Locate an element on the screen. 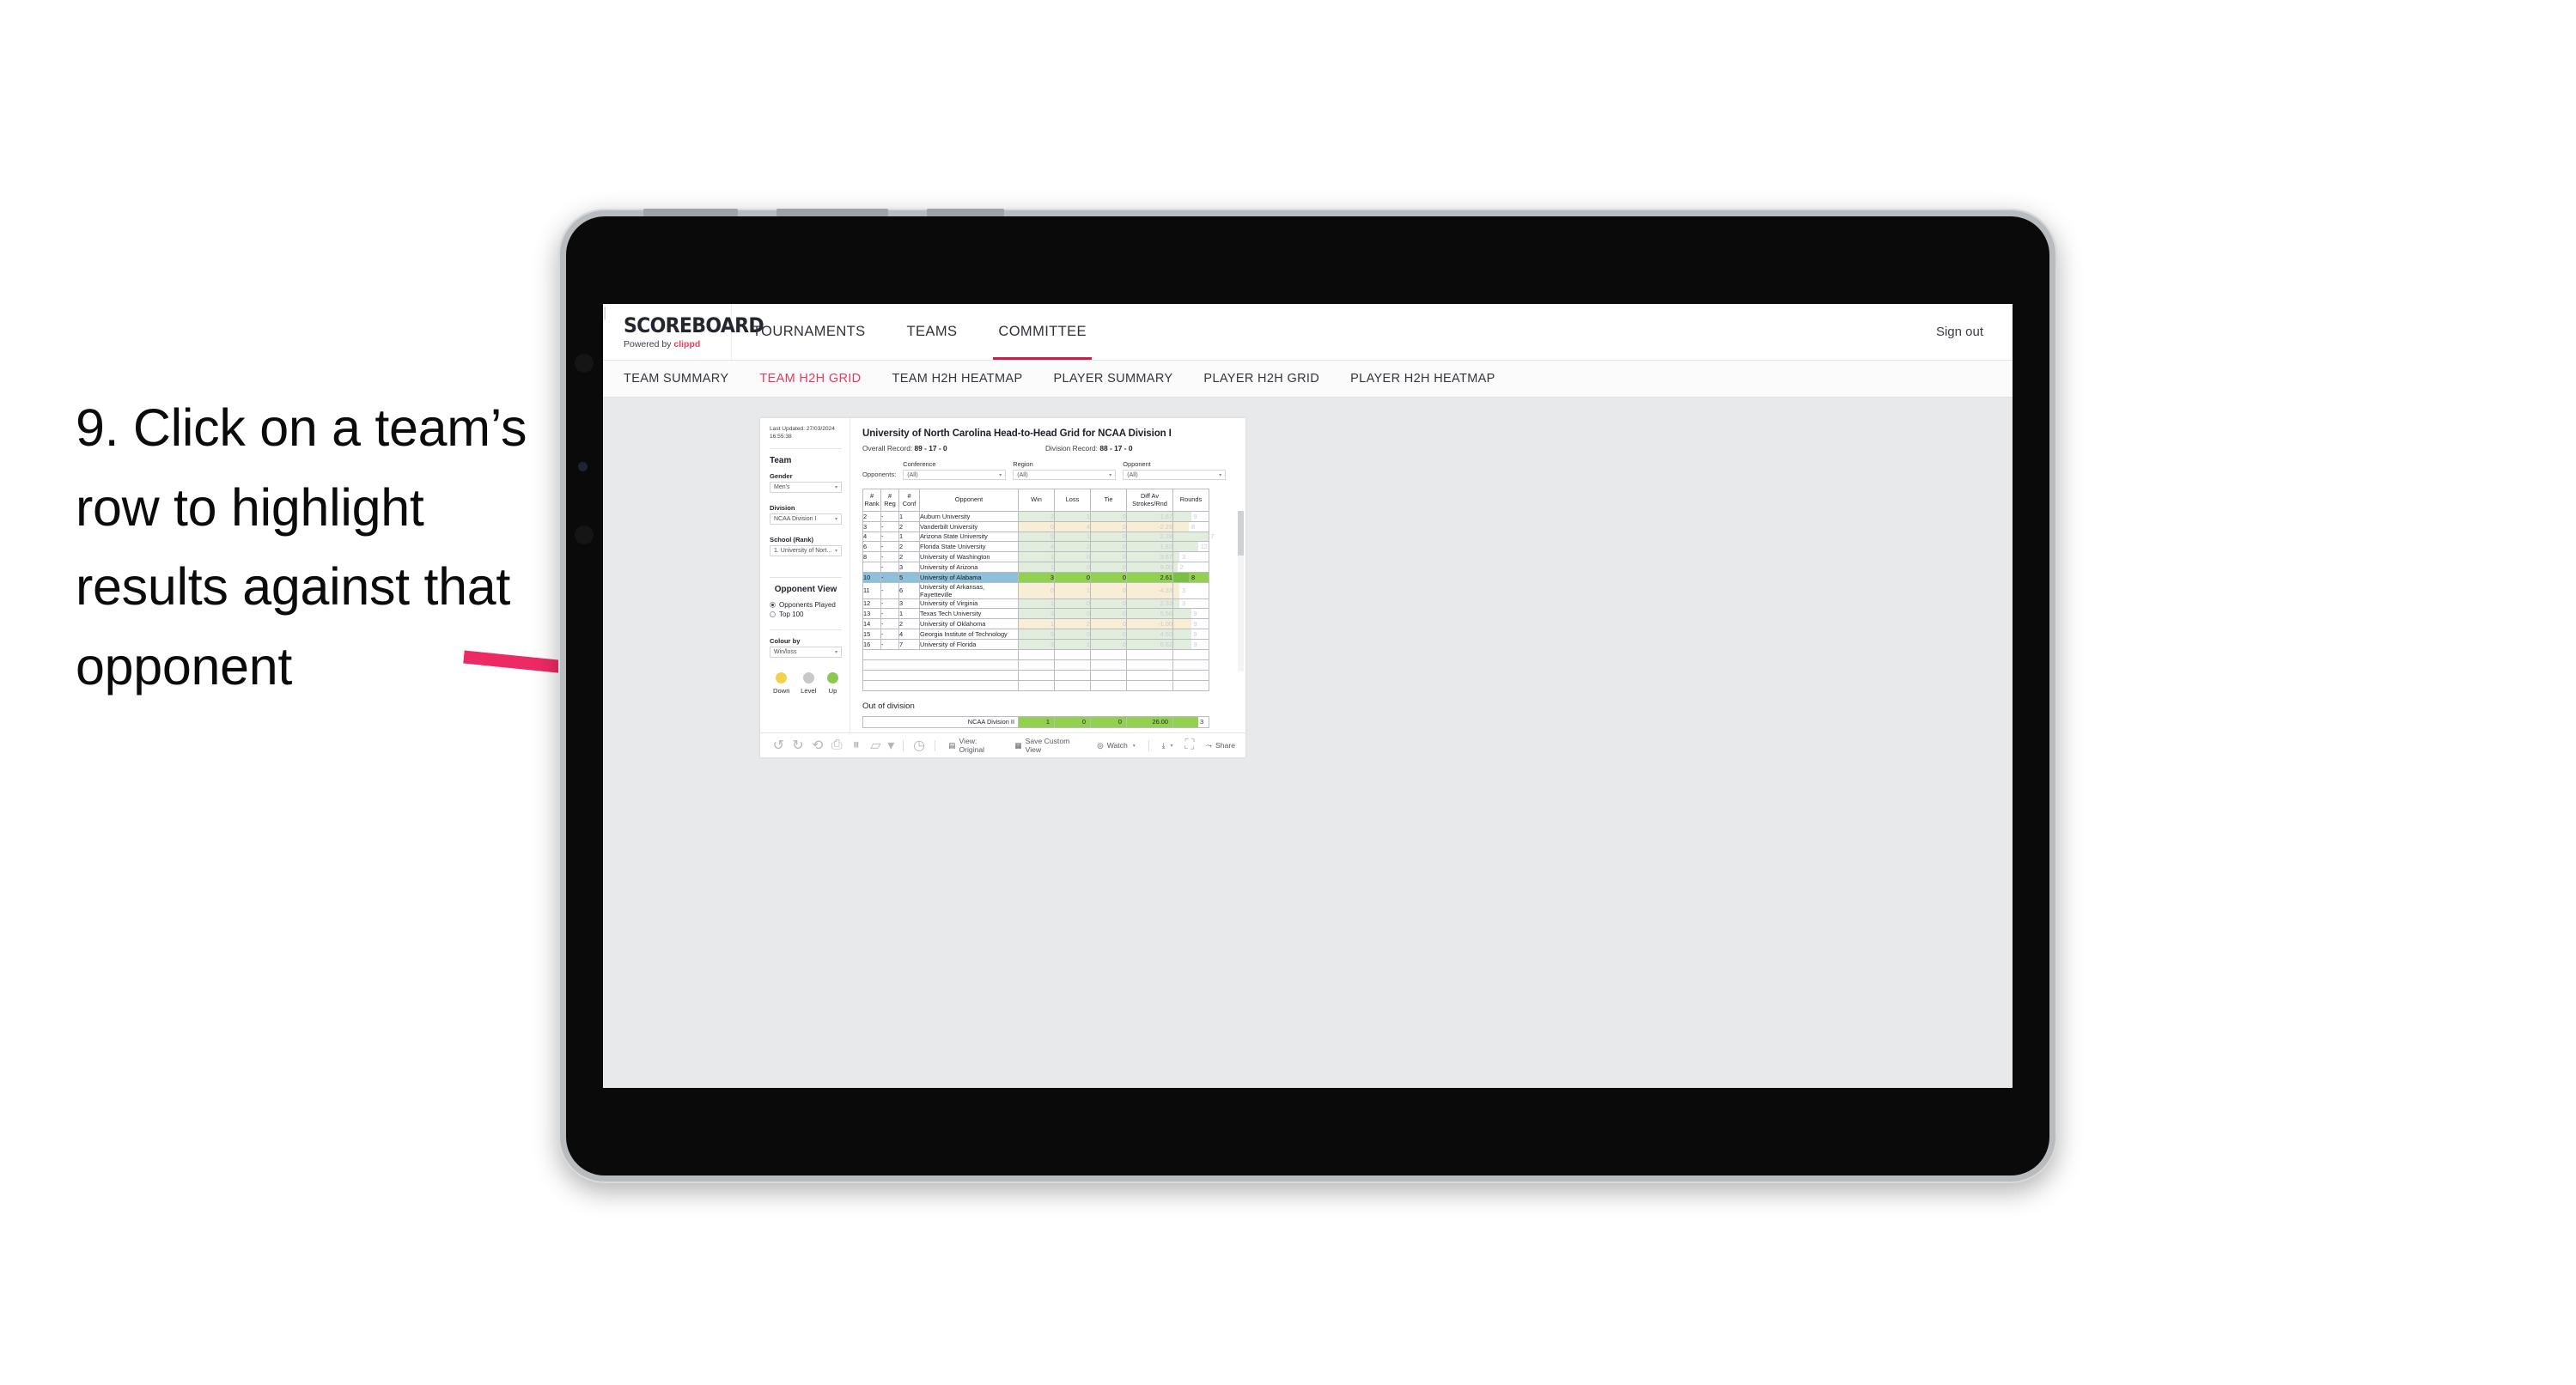 The width and height of the screenshot is (2576, 1385). nav-item-tournaments: TOURNAMENTS is located at coordinates (809, 332).